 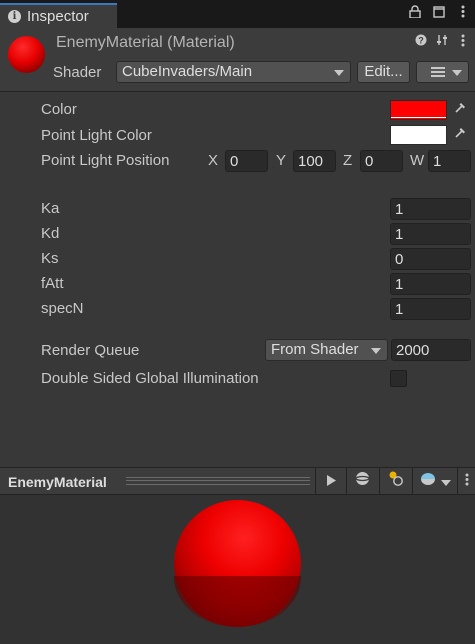 I want to click on position-w-field: 1, so click(x=449, y=161).